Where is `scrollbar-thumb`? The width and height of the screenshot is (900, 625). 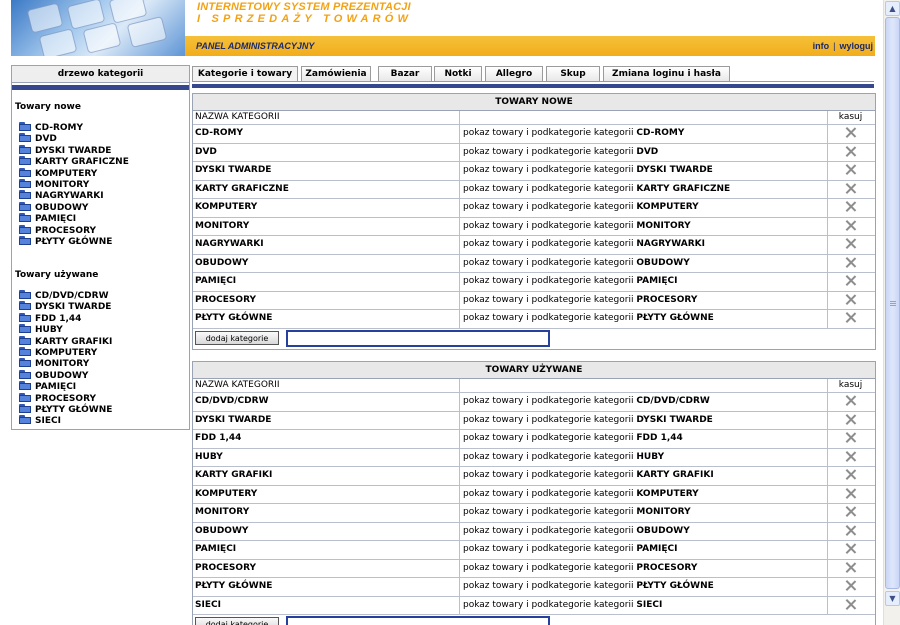
scrollbar-thumb is located at coordinates (892, 303).